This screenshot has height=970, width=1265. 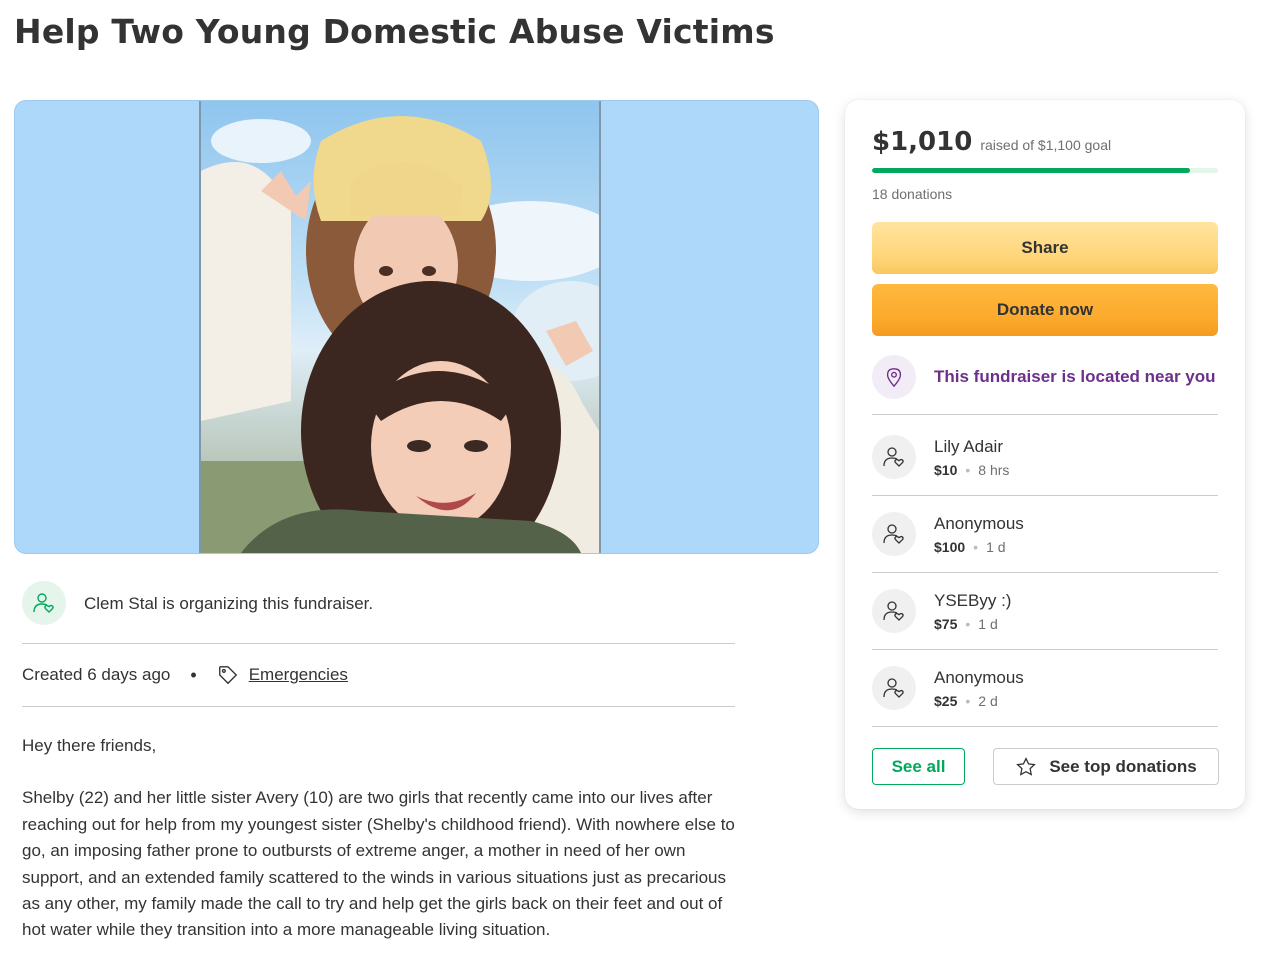 I want to click on donation-time: 2 d, so click(x=988, y=700).